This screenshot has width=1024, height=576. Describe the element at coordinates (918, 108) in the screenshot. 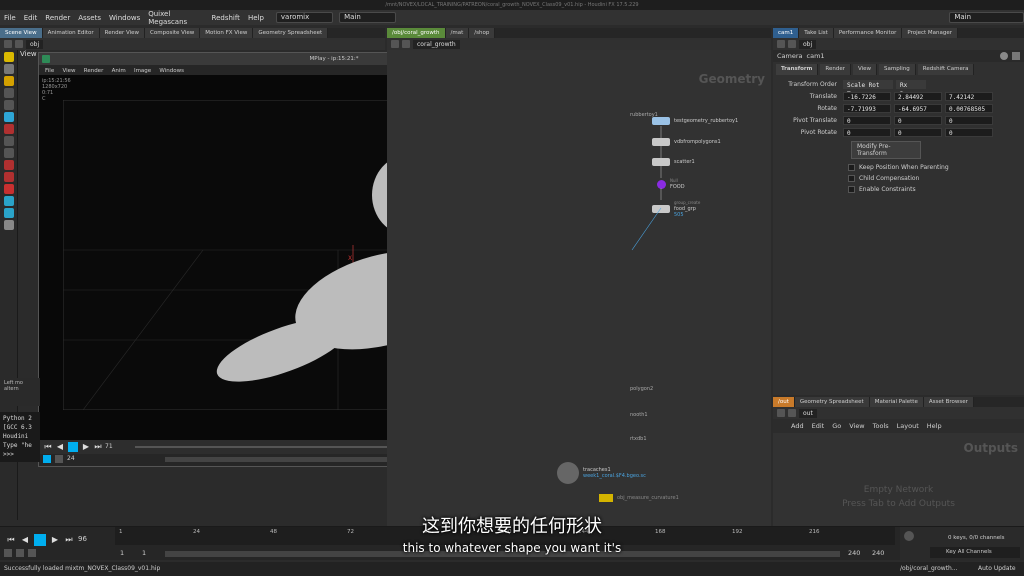

I see `rotate-y: -64.6957` at that location.